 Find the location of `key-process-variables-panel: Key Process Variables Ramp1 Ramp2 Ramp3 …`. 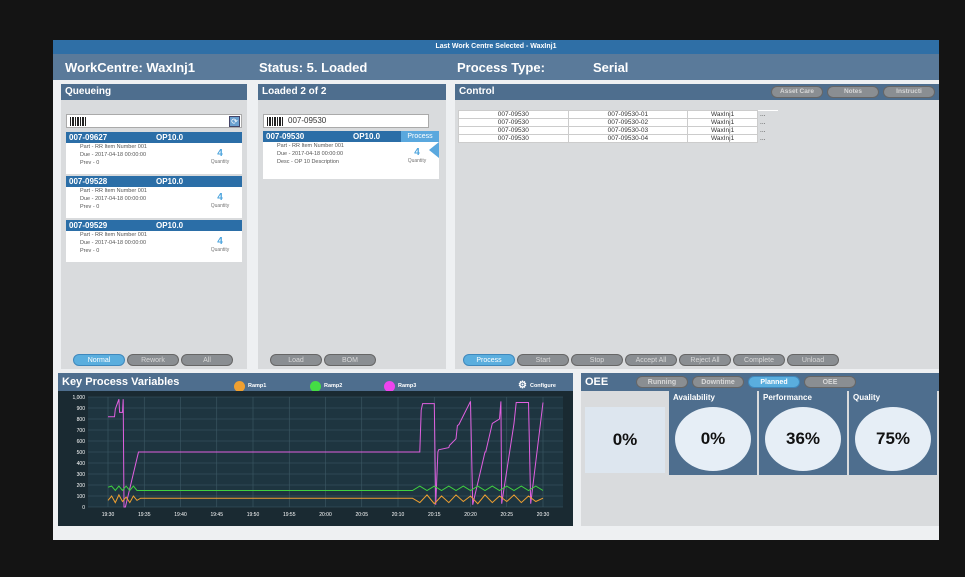

key-process-variables-panel: Key Process Variables Ramp1 Ramp2 Ramp3 … is located at coordinates (315, 449).